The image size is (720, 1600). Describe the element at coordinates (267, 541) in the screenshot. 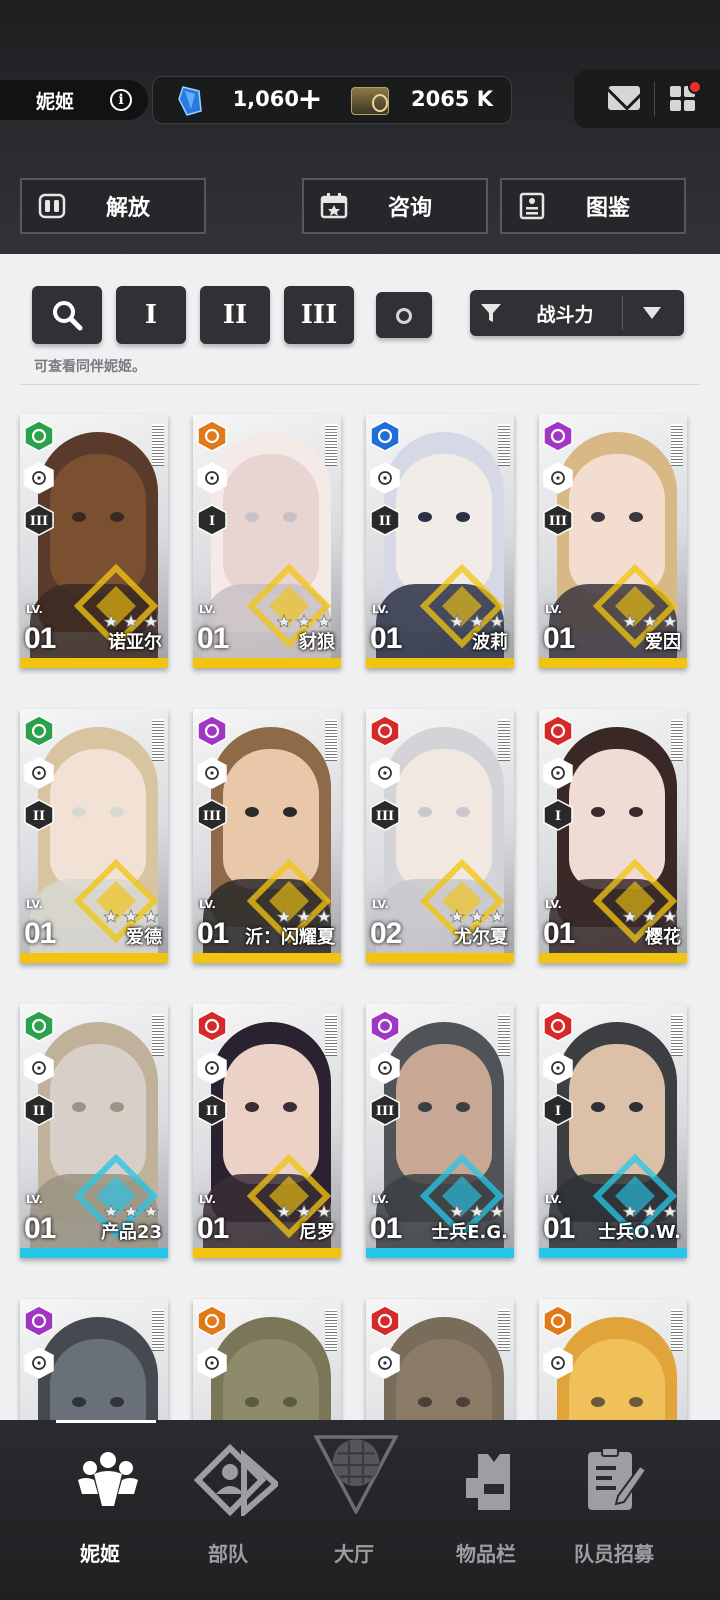

I see `nikke-card: I LV. 01 豺狼` at that location.